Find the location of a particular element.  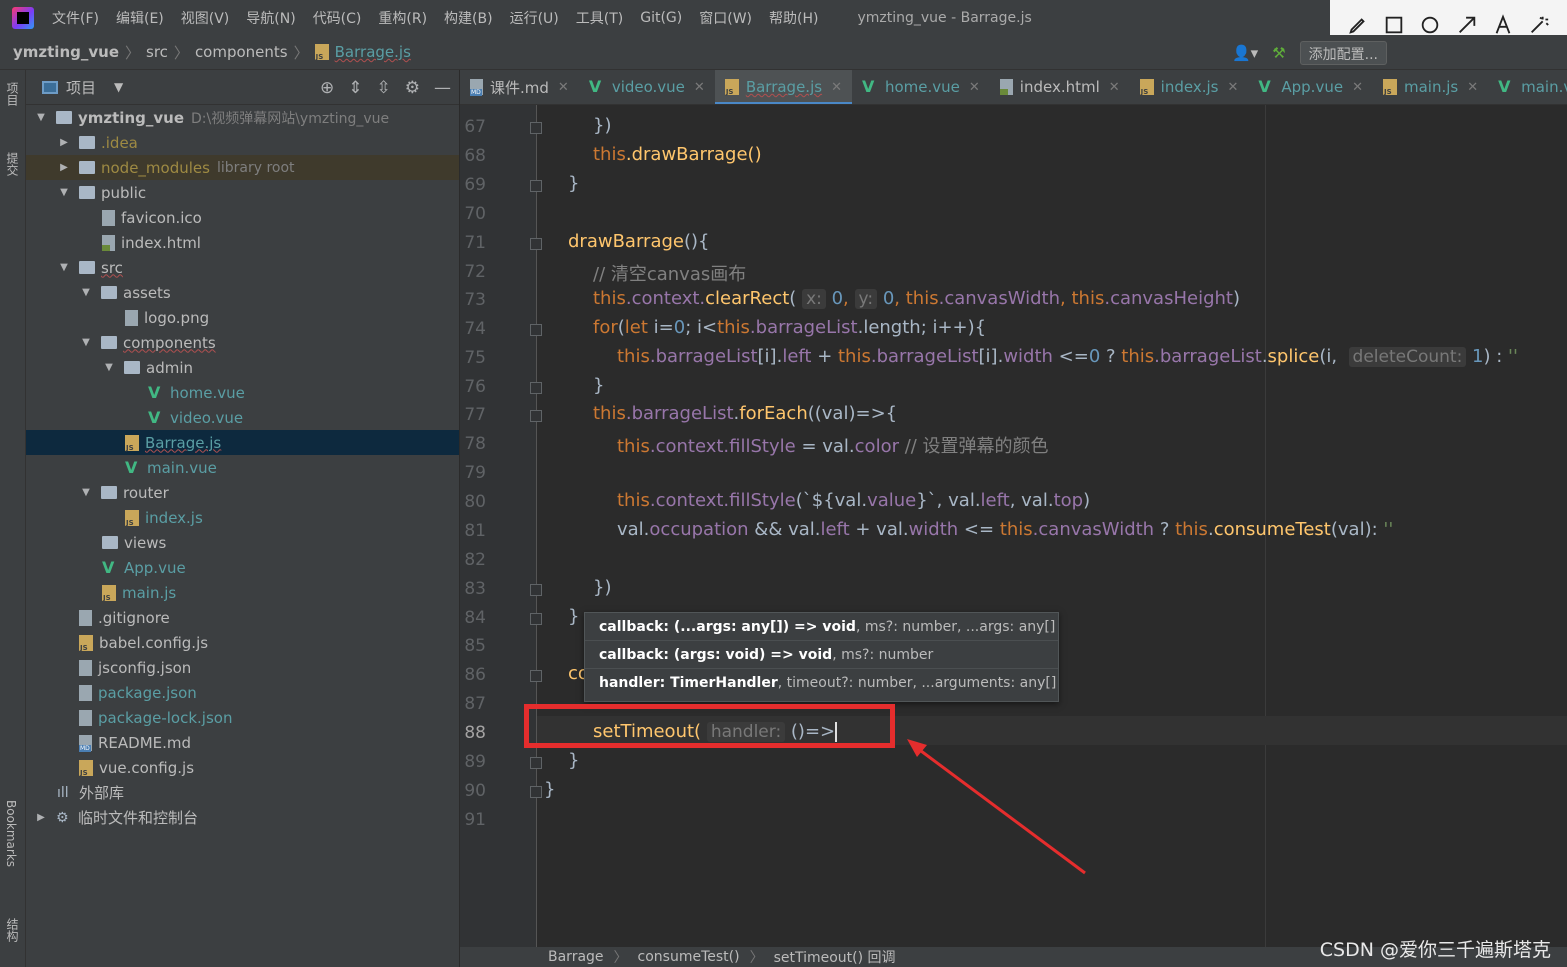

text-icon is located at coordinates (1503, 25).